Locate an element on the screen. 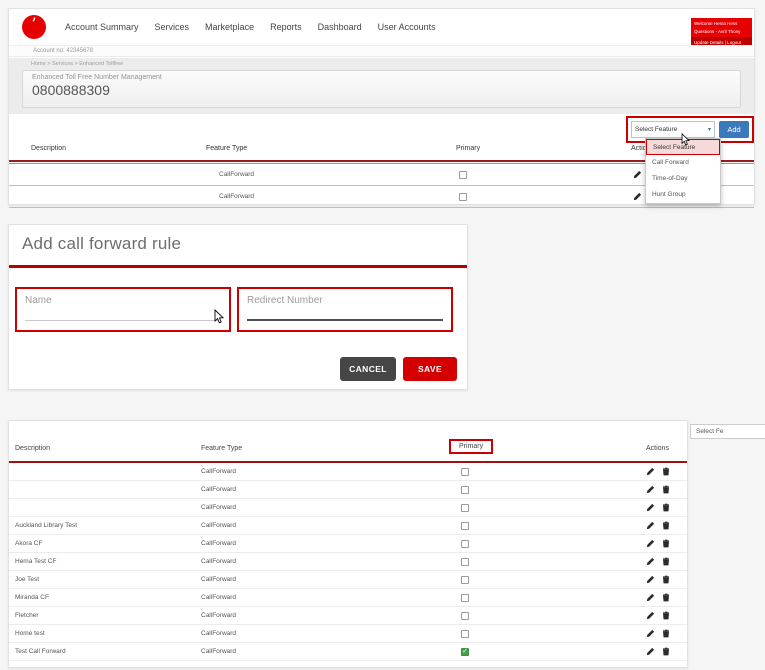 The image size is (765, 670). tollfree-number: 0800888309 is located at coordinates (71, 90).